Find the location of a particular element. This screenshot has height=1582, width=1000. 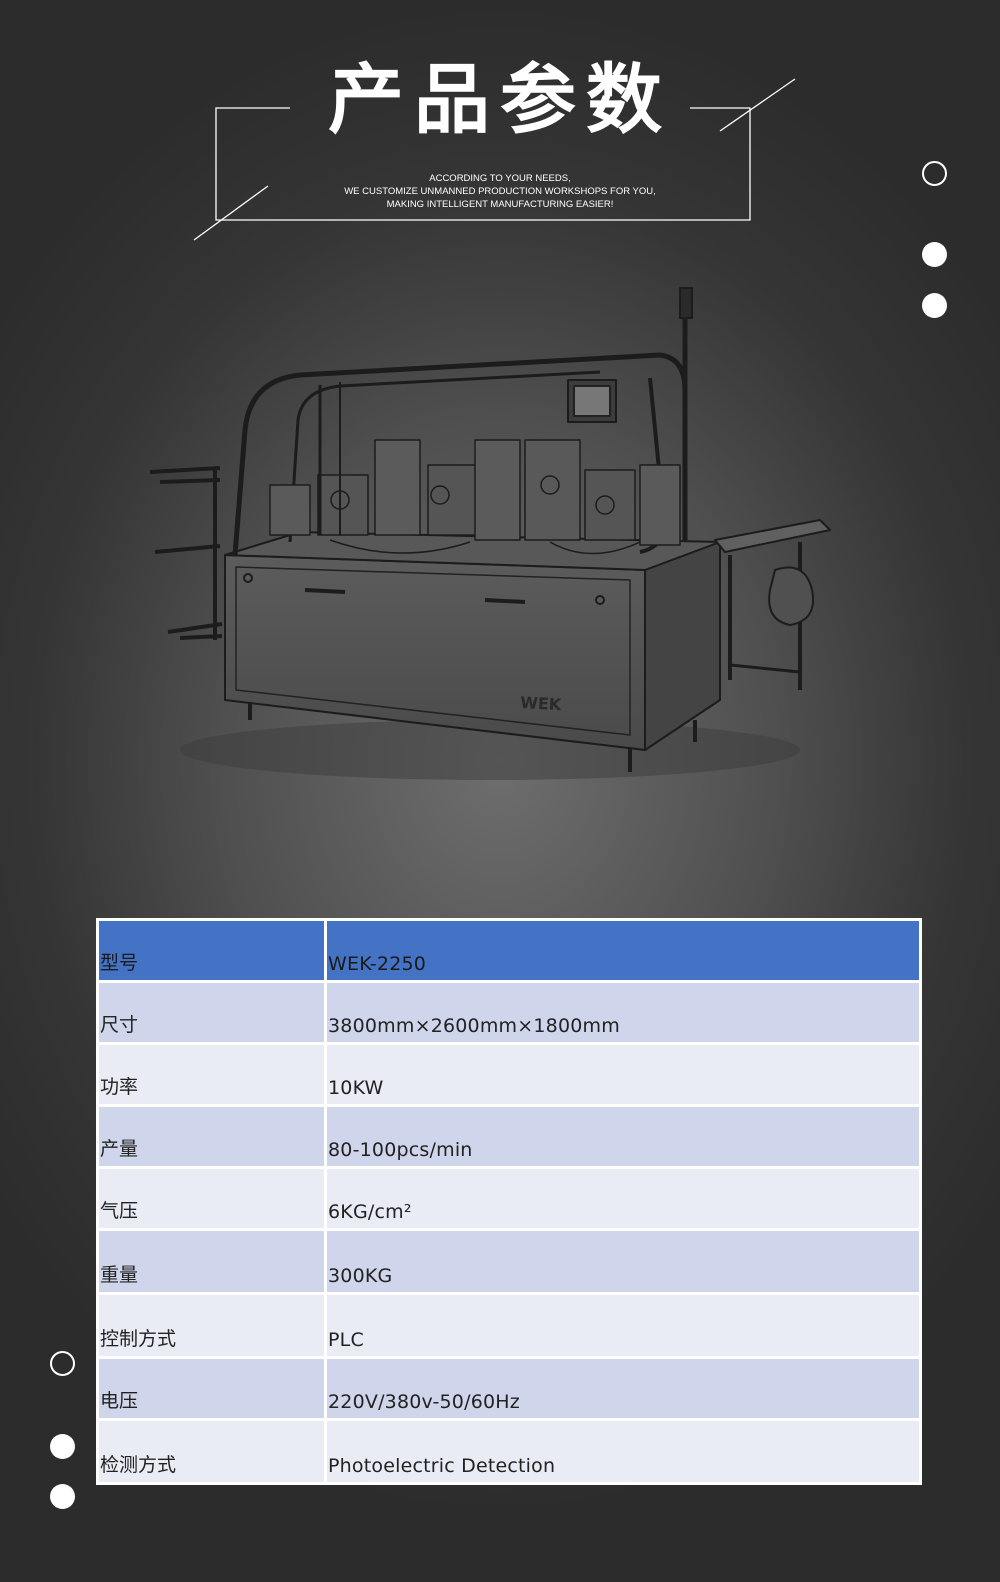

table-row: 气压 6KG/cm² is located at coordinates (509, 1198).